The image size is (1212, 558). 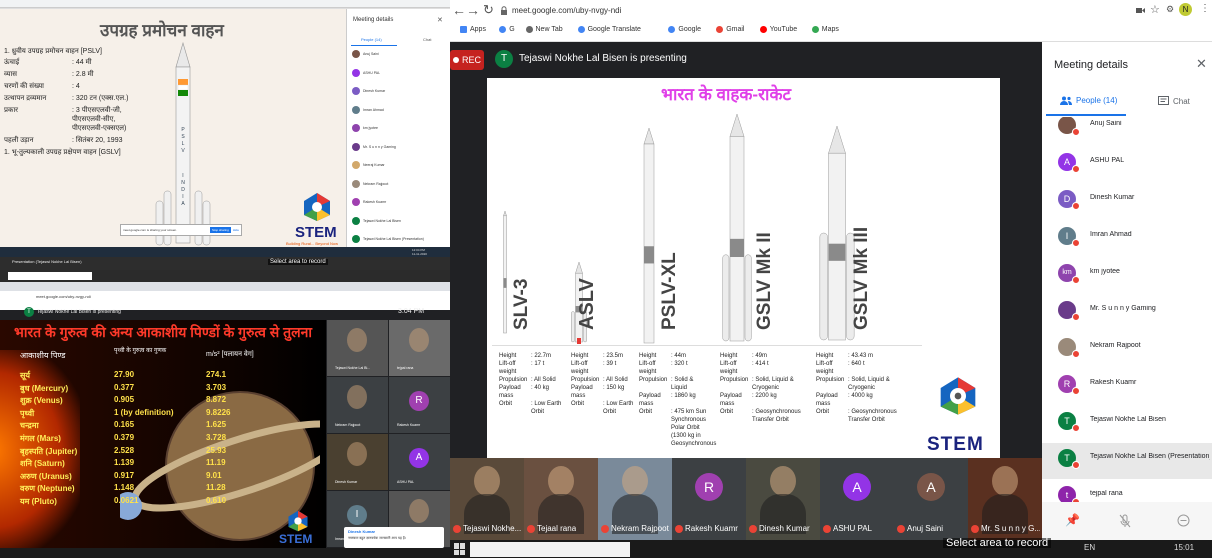 I want to click on participant-tile: A Anuj Saini, so click(x=931, y=499).